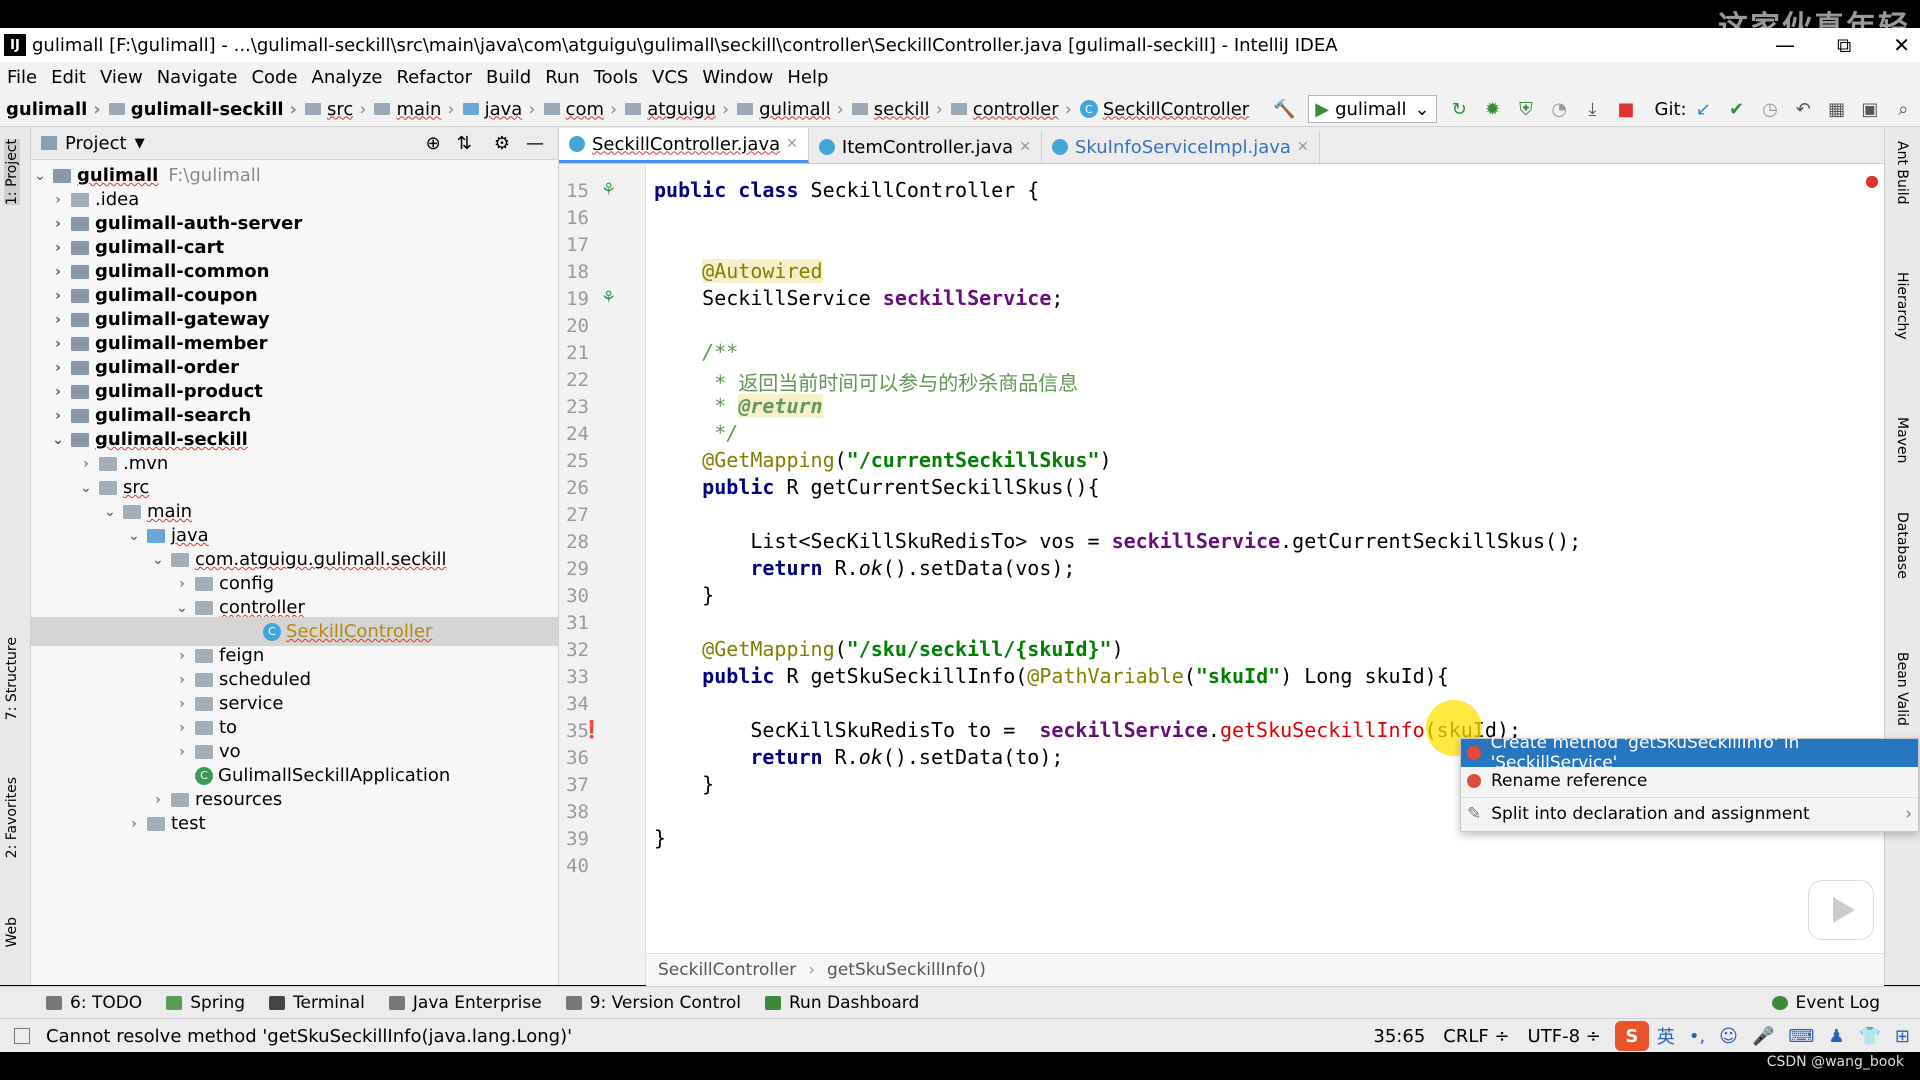 This screenshot has height=1080, width=1920. What do you see at coordinates (1836, 1036) in the screenshot?
I see `ime-user-icon: ♟` at bounding box center [1836, 1036].